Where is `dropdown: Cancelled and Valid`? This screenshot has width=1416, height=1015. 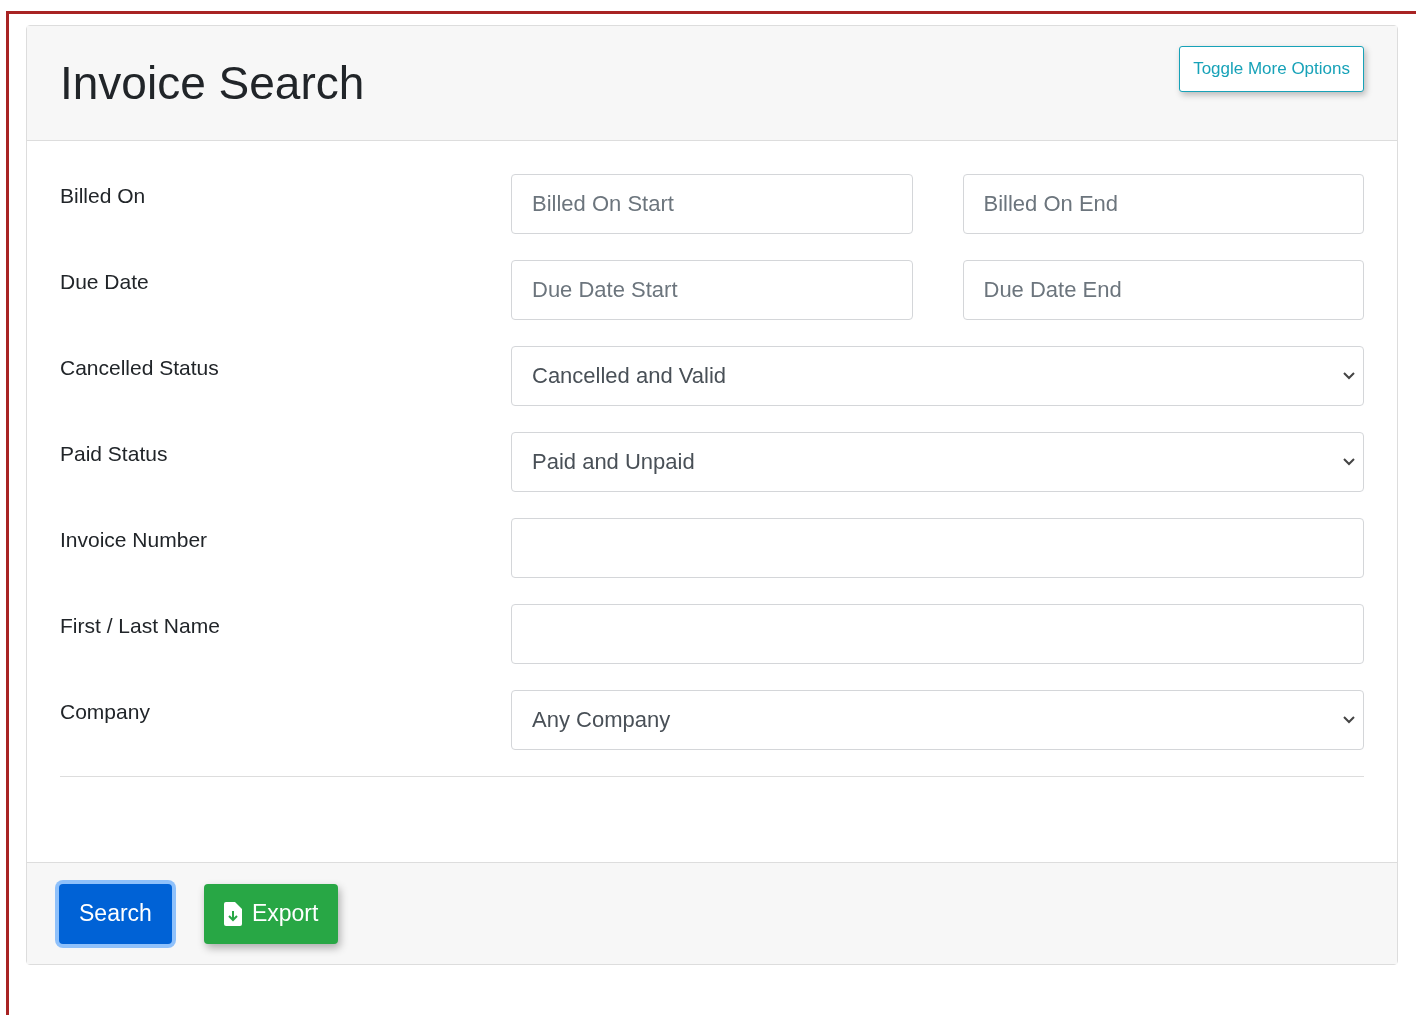
dropdown: Cancelled and Valid is located at coordinates (937, 376).